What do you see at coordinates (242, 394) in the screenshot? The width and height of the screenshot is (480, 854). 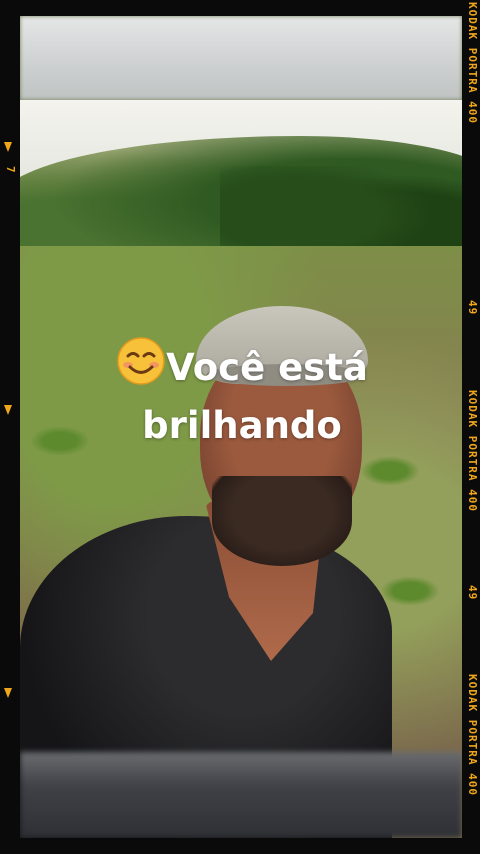 I see `caption-text: Você está brilhando` at bounding box center [242, 394].